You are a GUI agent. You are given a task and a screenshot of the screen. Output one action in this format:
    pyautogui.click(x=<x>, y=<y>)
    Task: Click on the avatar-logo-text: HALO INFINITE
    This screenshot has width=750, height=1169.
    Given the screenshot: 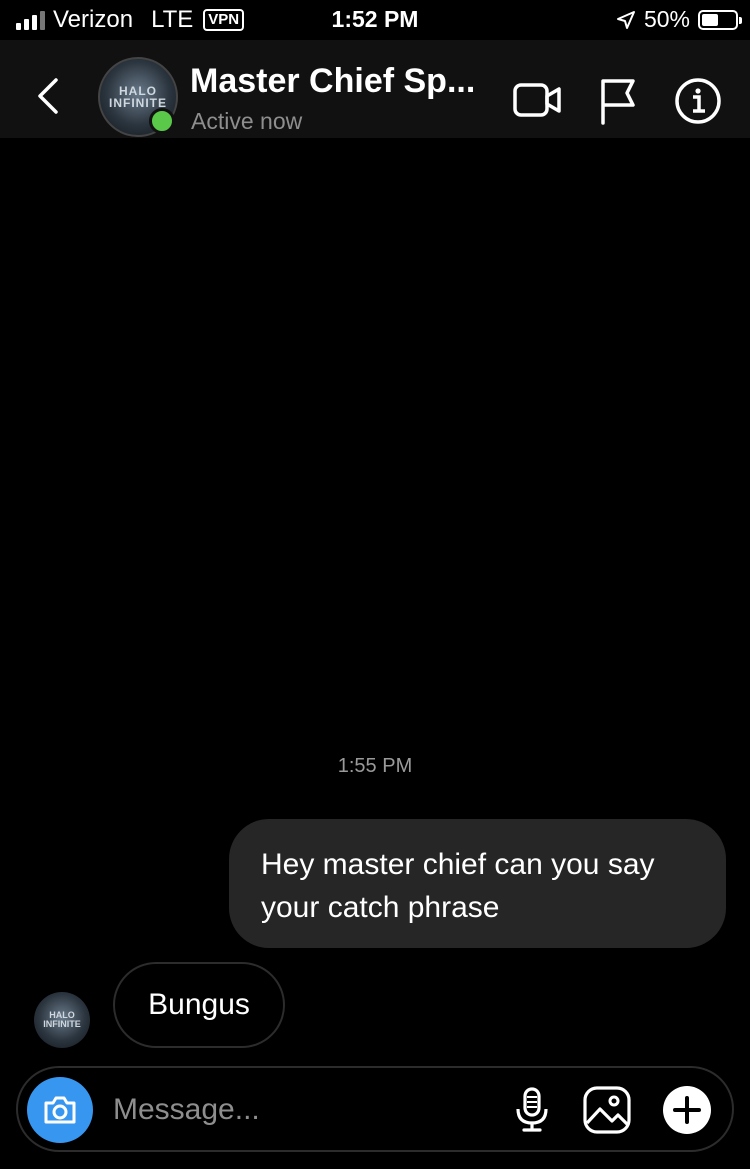 What is the action you would take?
    pyautogui.click(x=138, y=97)
    